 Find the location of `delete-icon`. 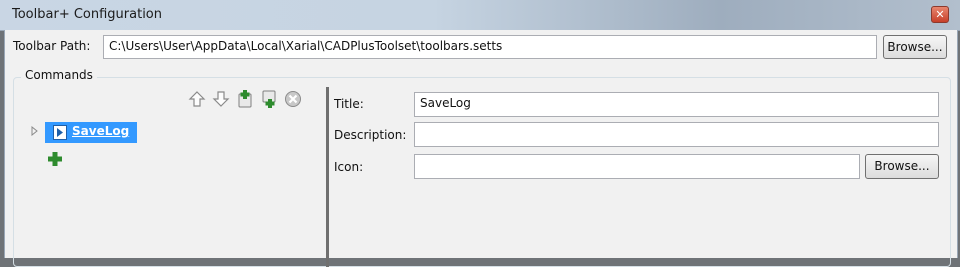

delete-icon is located at coordinates (293, 99).